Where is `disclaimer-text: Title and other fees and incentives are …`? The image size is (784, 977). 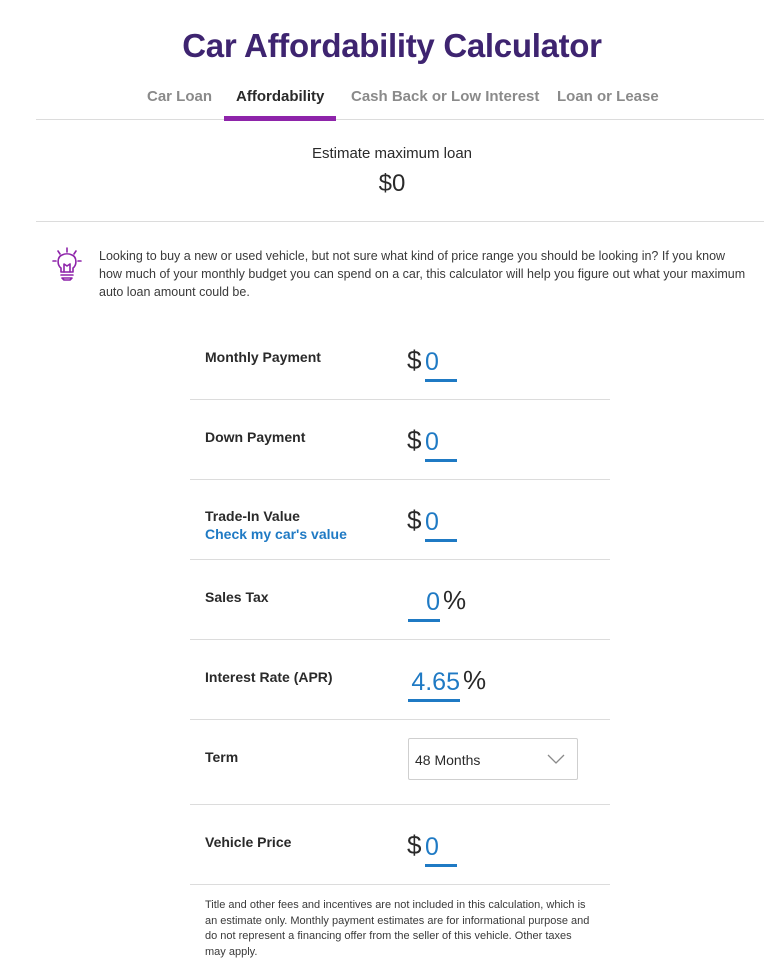
disclaimer-text: Title and other fees and incentives are … is located at coordinates (397, 928).